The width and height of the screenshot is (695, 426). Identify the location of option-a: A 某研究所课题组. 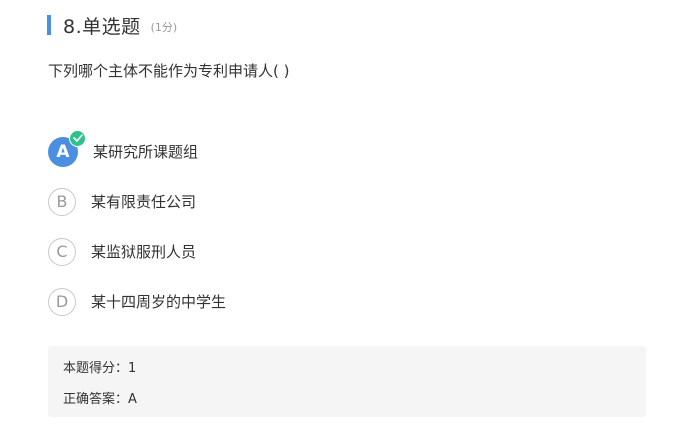
(123, 148).